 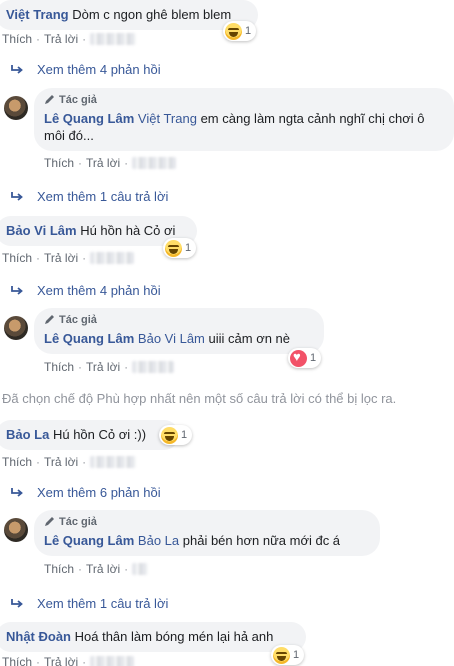 What do you see at coordinates (41, 230) in the screenshot?
I see `commenter-name: Bảo Vi Lâm` at bounding box center [41, 230].